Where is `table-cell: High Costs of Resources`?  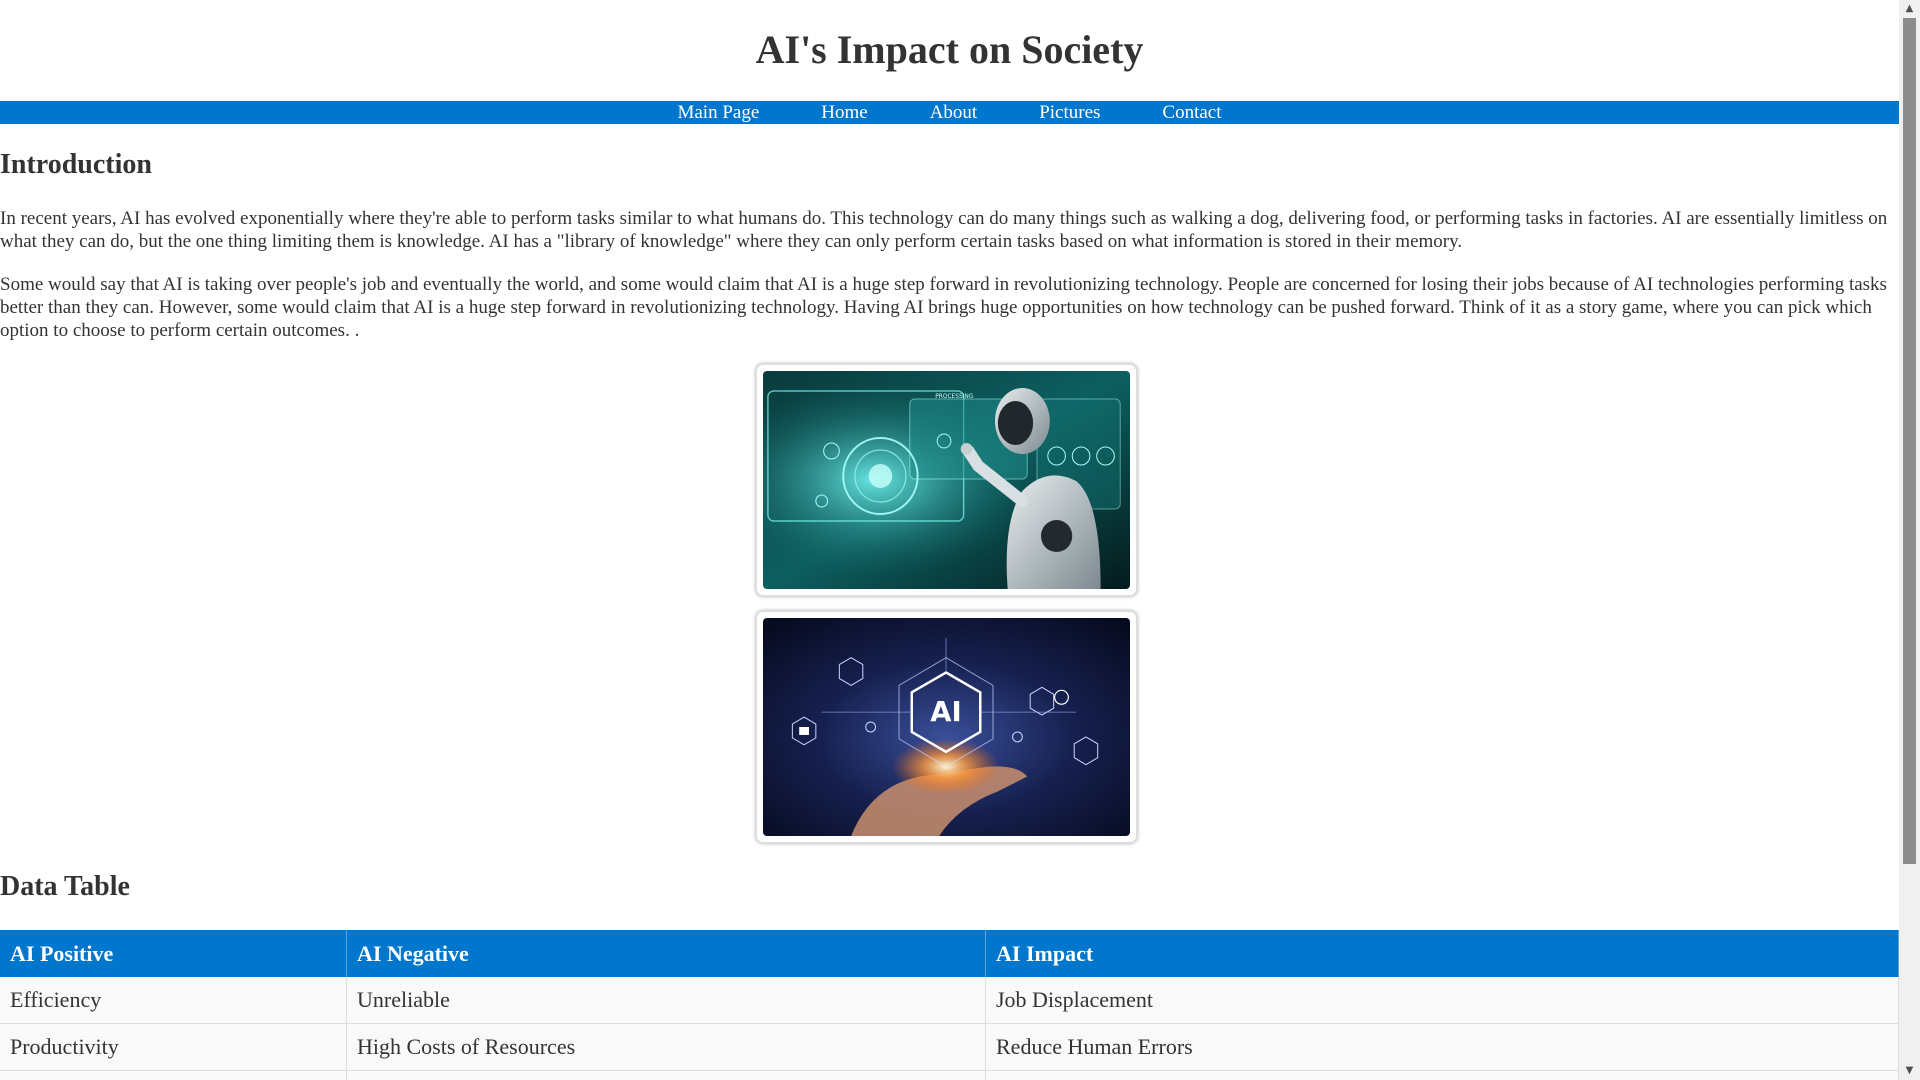
table-cell: High Costs of Resources is located at coordinates (666, 1047).